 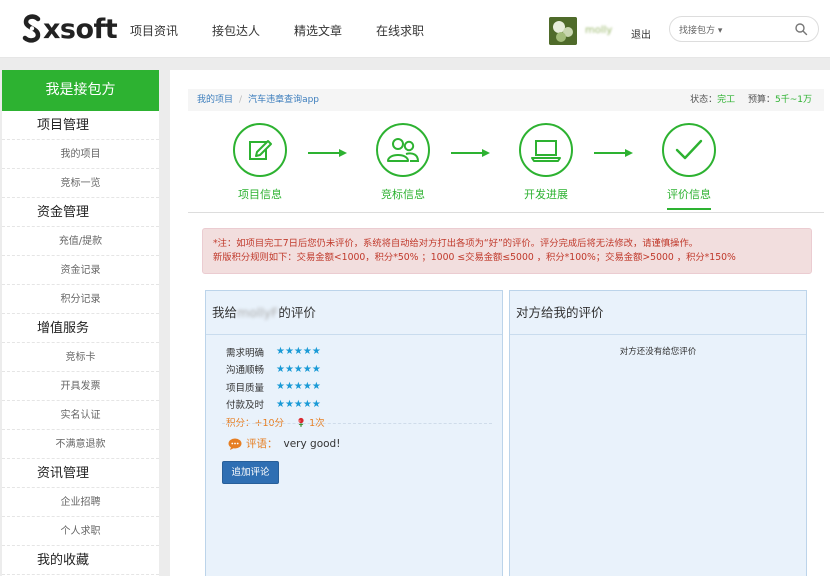 What do you see at coordinates (80, 328) in the screenshot?
I see `sidebar-group-services: 增值服务` at bounding box center [80, 328].